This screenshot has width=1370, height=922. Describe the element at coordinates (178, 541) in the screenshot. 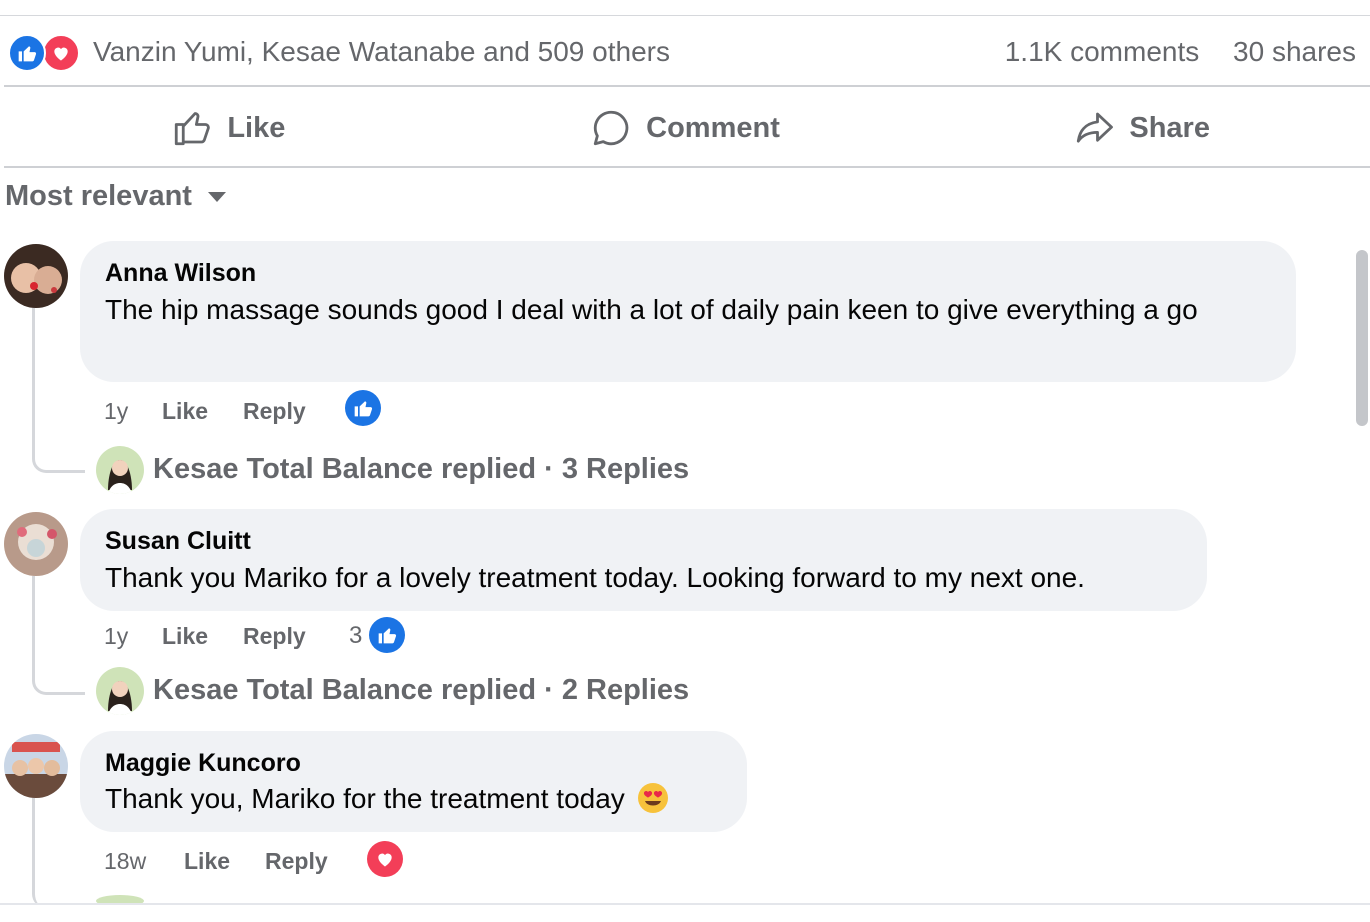

I see `comment-author: Susan Cluitt` at that location.